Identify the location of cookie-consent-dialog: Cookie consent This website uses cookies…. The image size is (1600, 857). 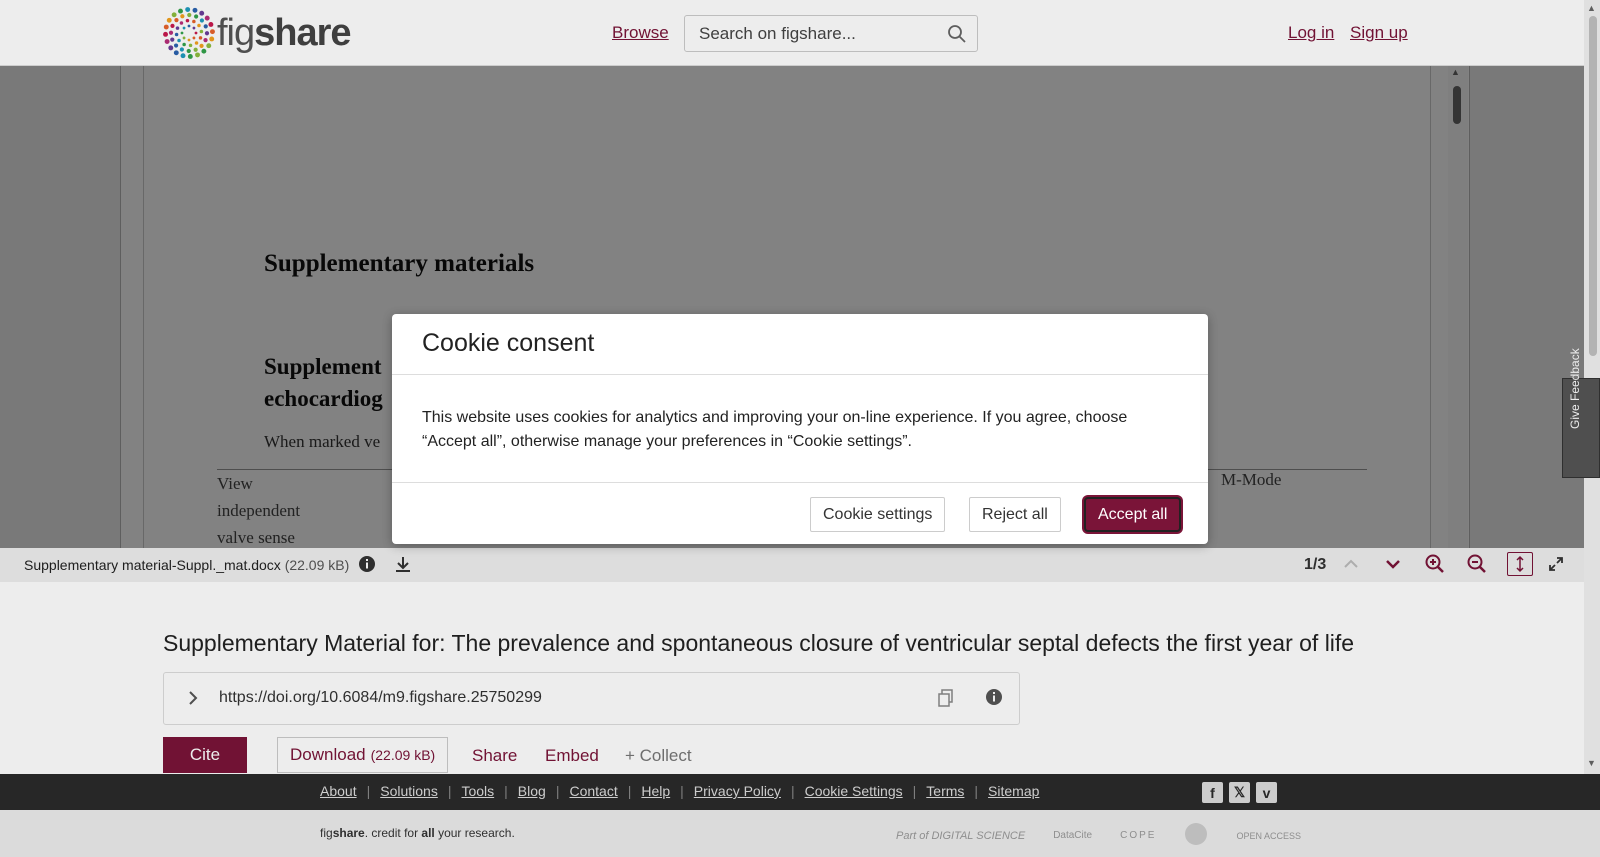
(800, 429).